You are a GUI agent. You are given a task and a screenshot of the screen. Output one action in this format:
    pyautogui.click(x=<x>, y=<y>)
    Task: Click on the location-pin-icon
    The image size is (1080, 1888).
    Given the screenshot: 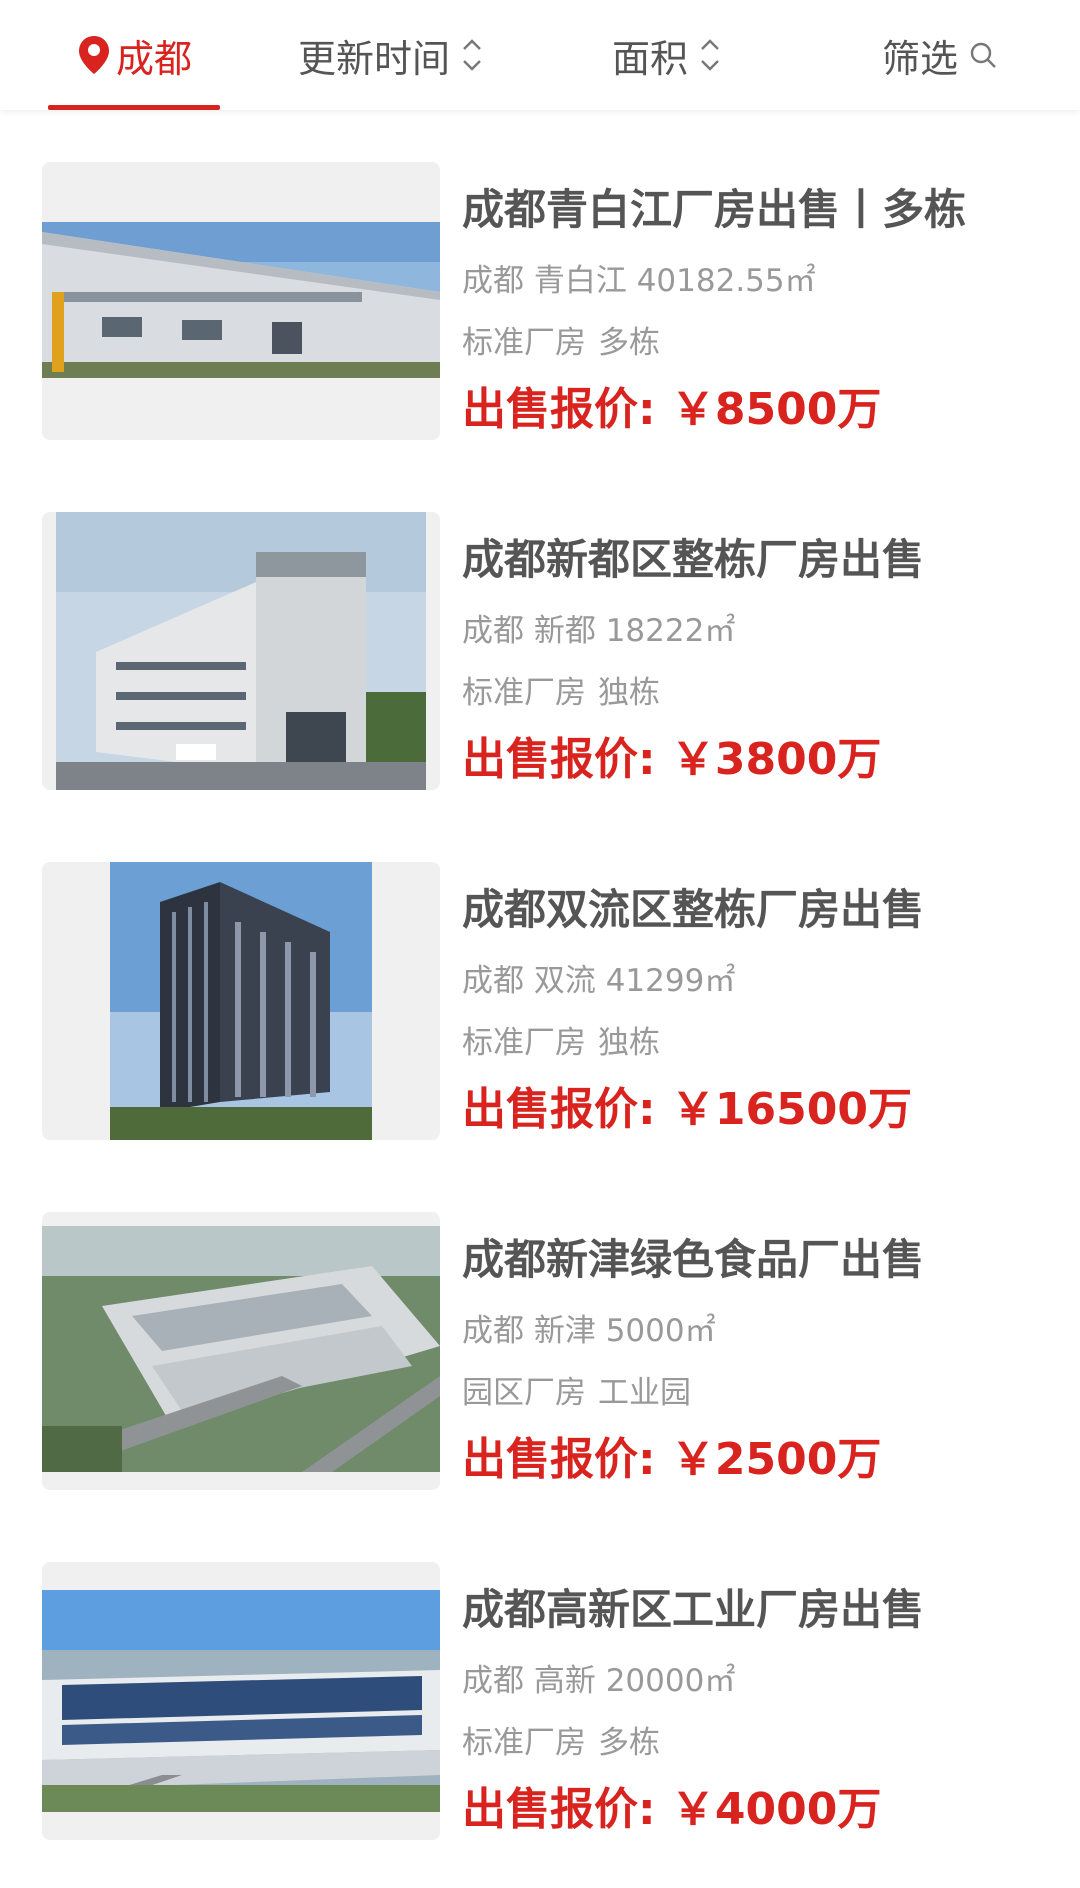 What is the action you would take?
    pyautogui.click(x=94, y=55)
    